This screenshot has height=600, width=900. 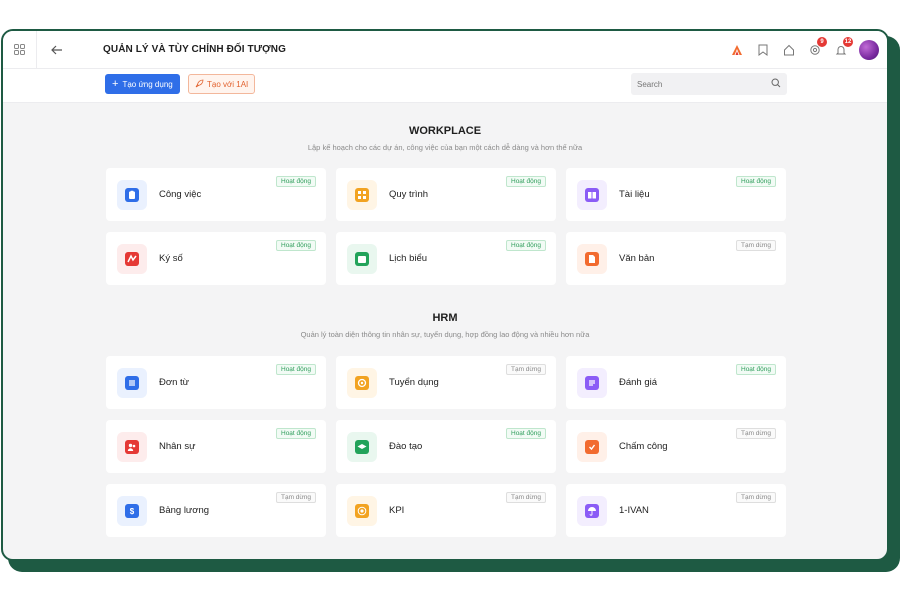 What do you see at coordinates (228, 84) in the screenshot?
I see `create-with-ai-label: Tạo với 1AI` at bounding box center [228, 84].